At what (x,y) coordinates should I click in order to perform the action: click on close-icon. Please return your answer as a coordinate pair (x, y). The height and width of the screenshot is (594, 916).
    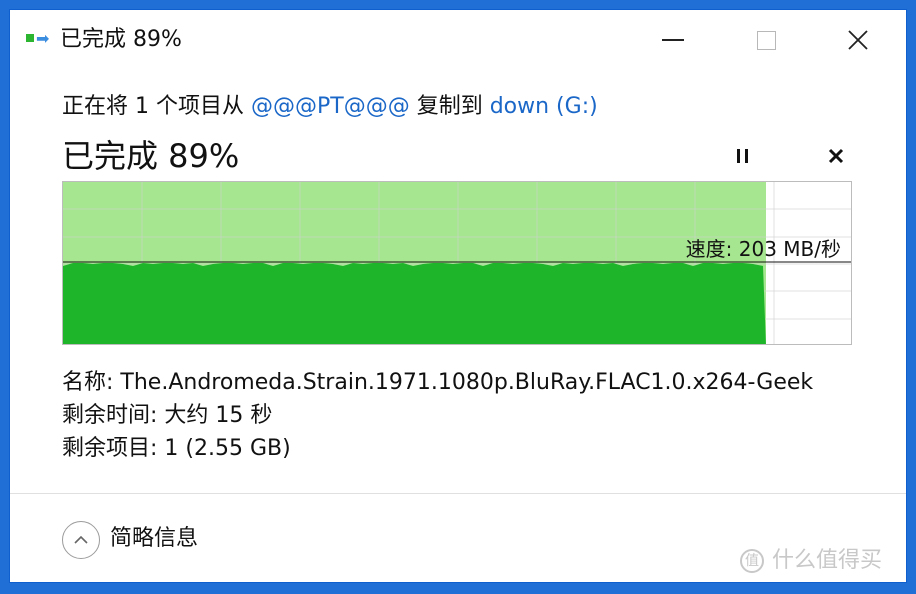
    Looking at the image, I should click on (858, 40).